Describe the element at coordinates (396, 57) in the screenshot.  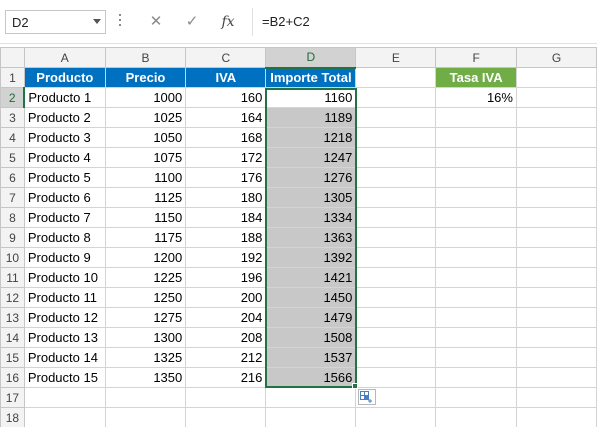
I see `column-header-e: E` at that location.